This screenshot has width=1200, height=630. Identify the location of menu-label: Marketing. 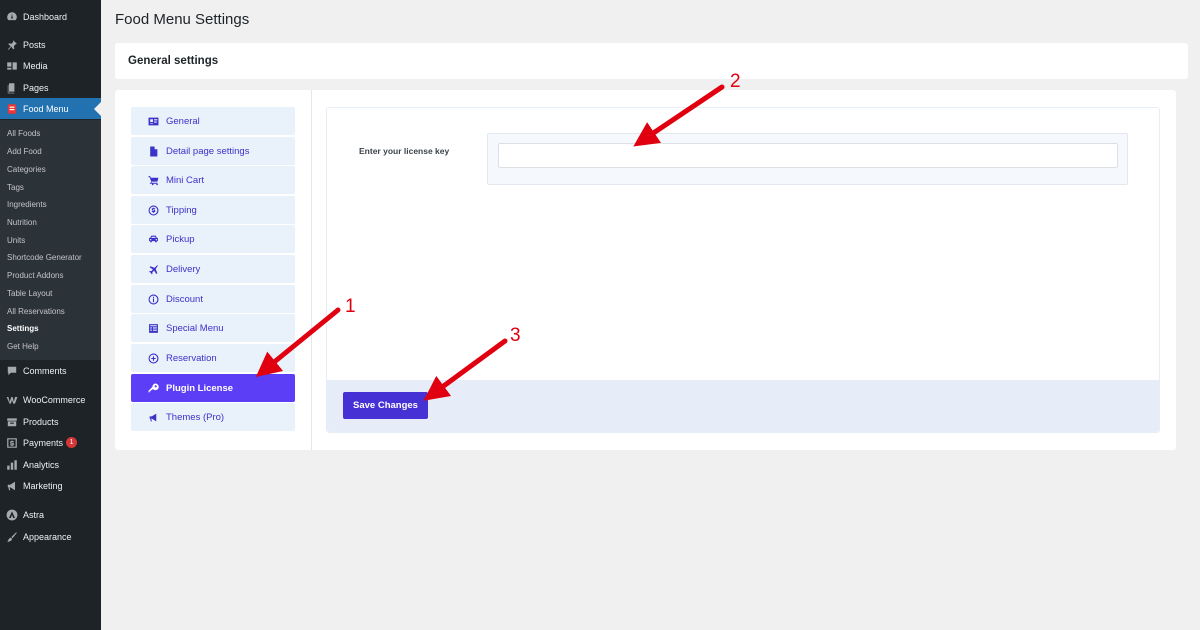
(43, 485).